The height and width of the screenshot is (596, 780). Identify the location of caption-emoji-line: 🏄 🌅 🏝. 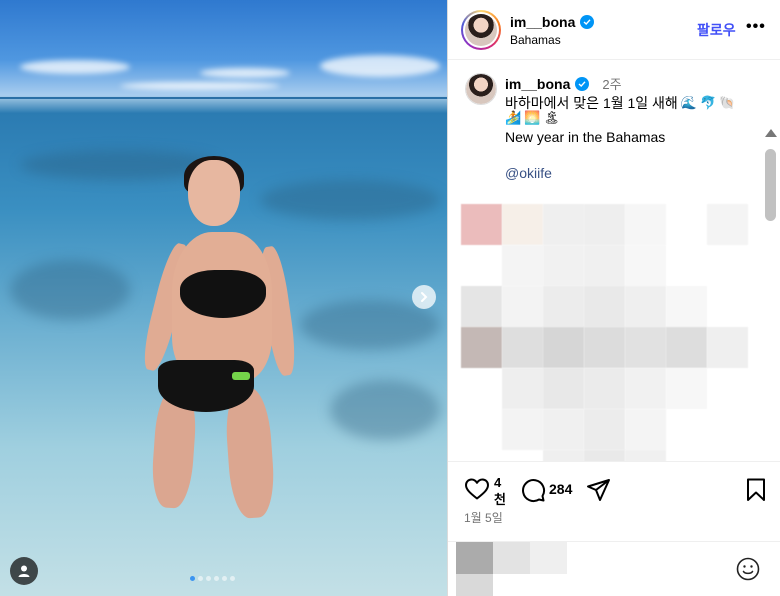
(532, 118).